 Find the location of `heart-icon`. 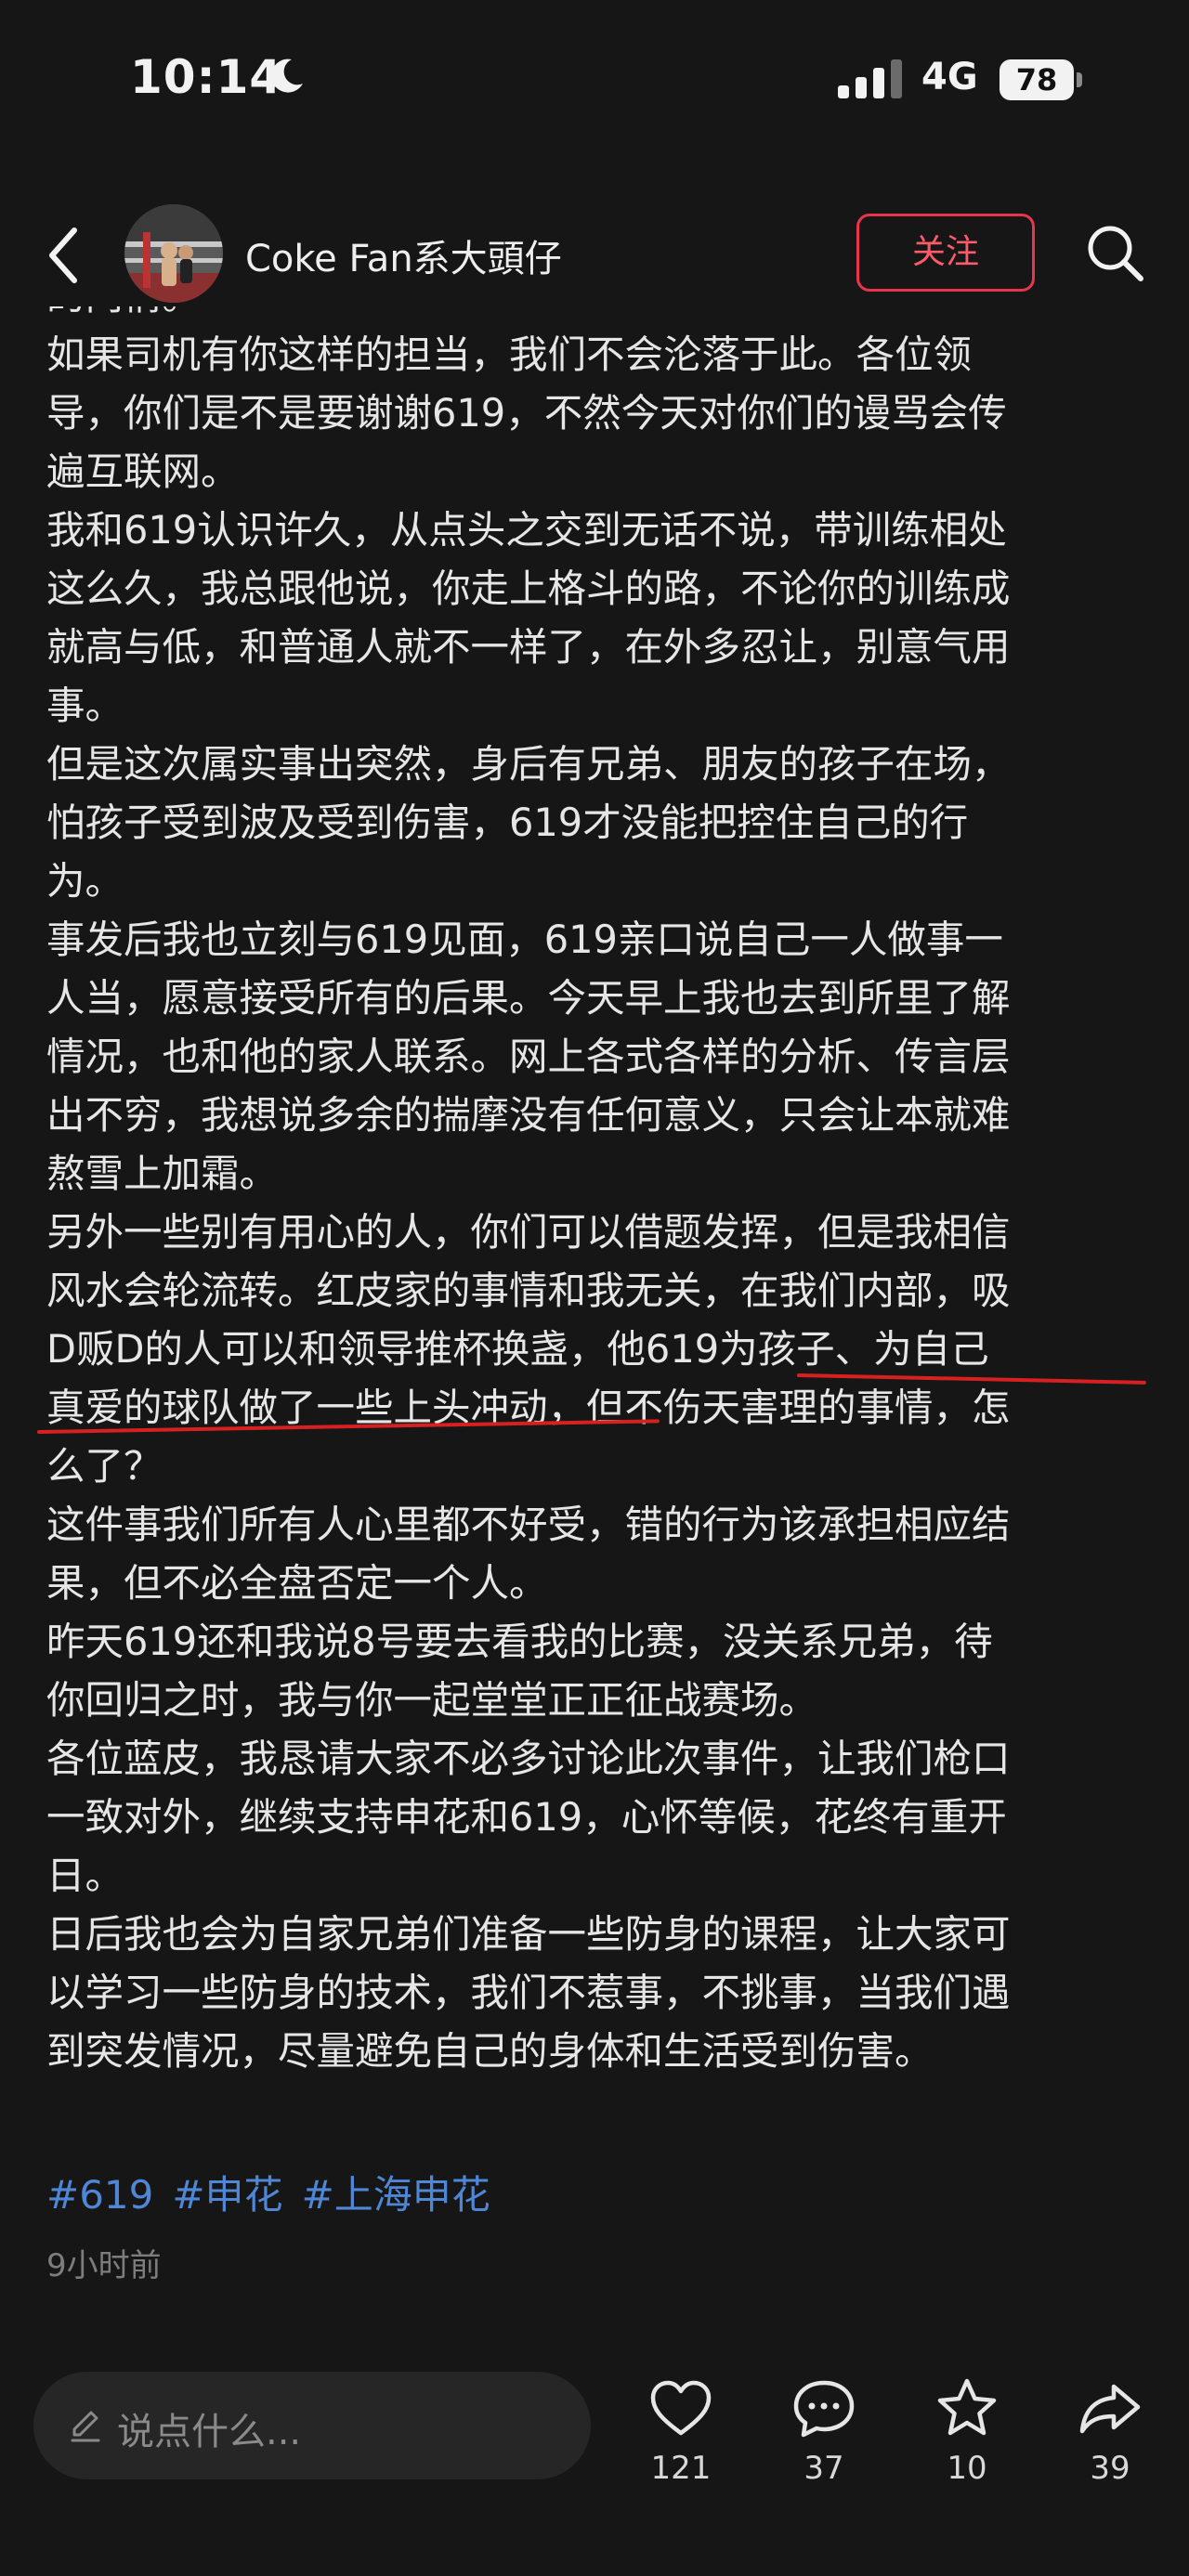

heart-icon is located at coordinates (681, 2408).